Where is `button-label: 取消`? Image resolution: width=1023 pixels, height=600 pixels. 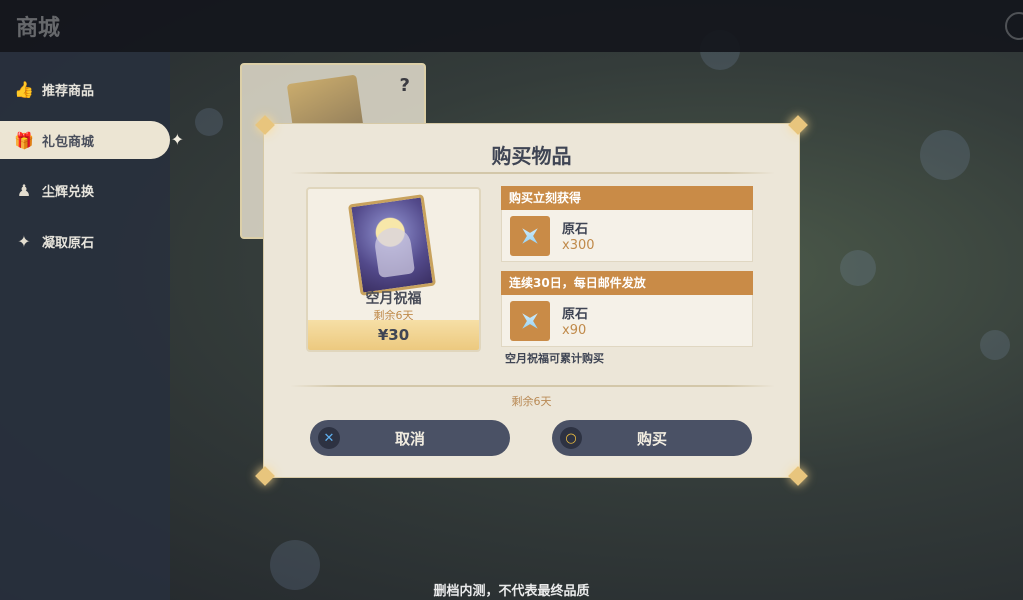
button-label: 取消 is located at coordinates (409, 438).